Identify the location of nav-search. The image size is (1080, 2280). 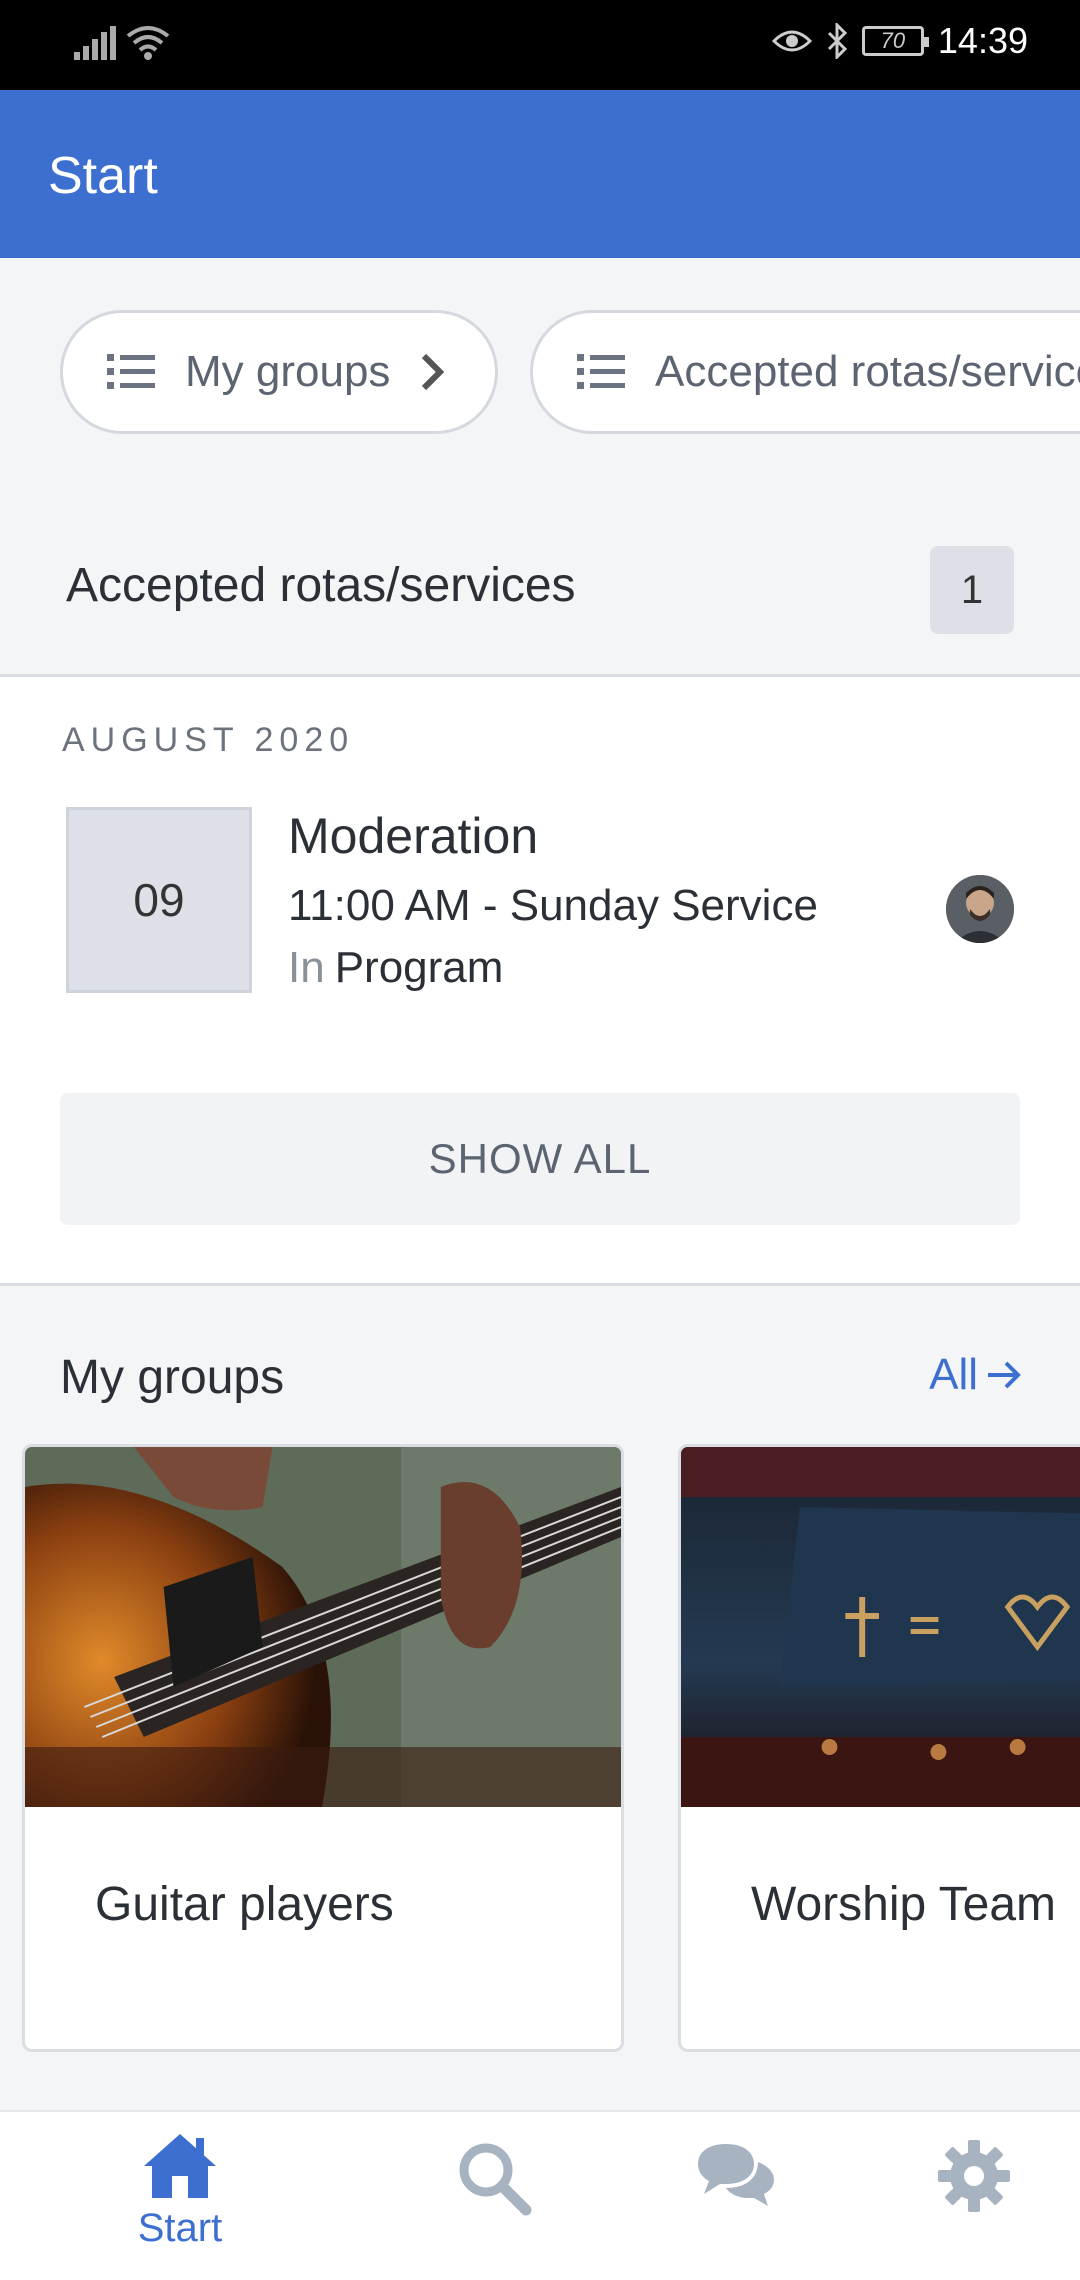
(494, 2210).